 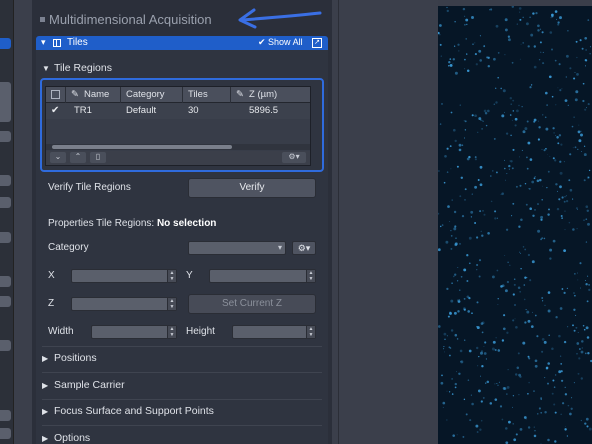 I want to click on table-header: ✎ Name Category Tiles ✎ Z (µm), so click(x=178, y=95).